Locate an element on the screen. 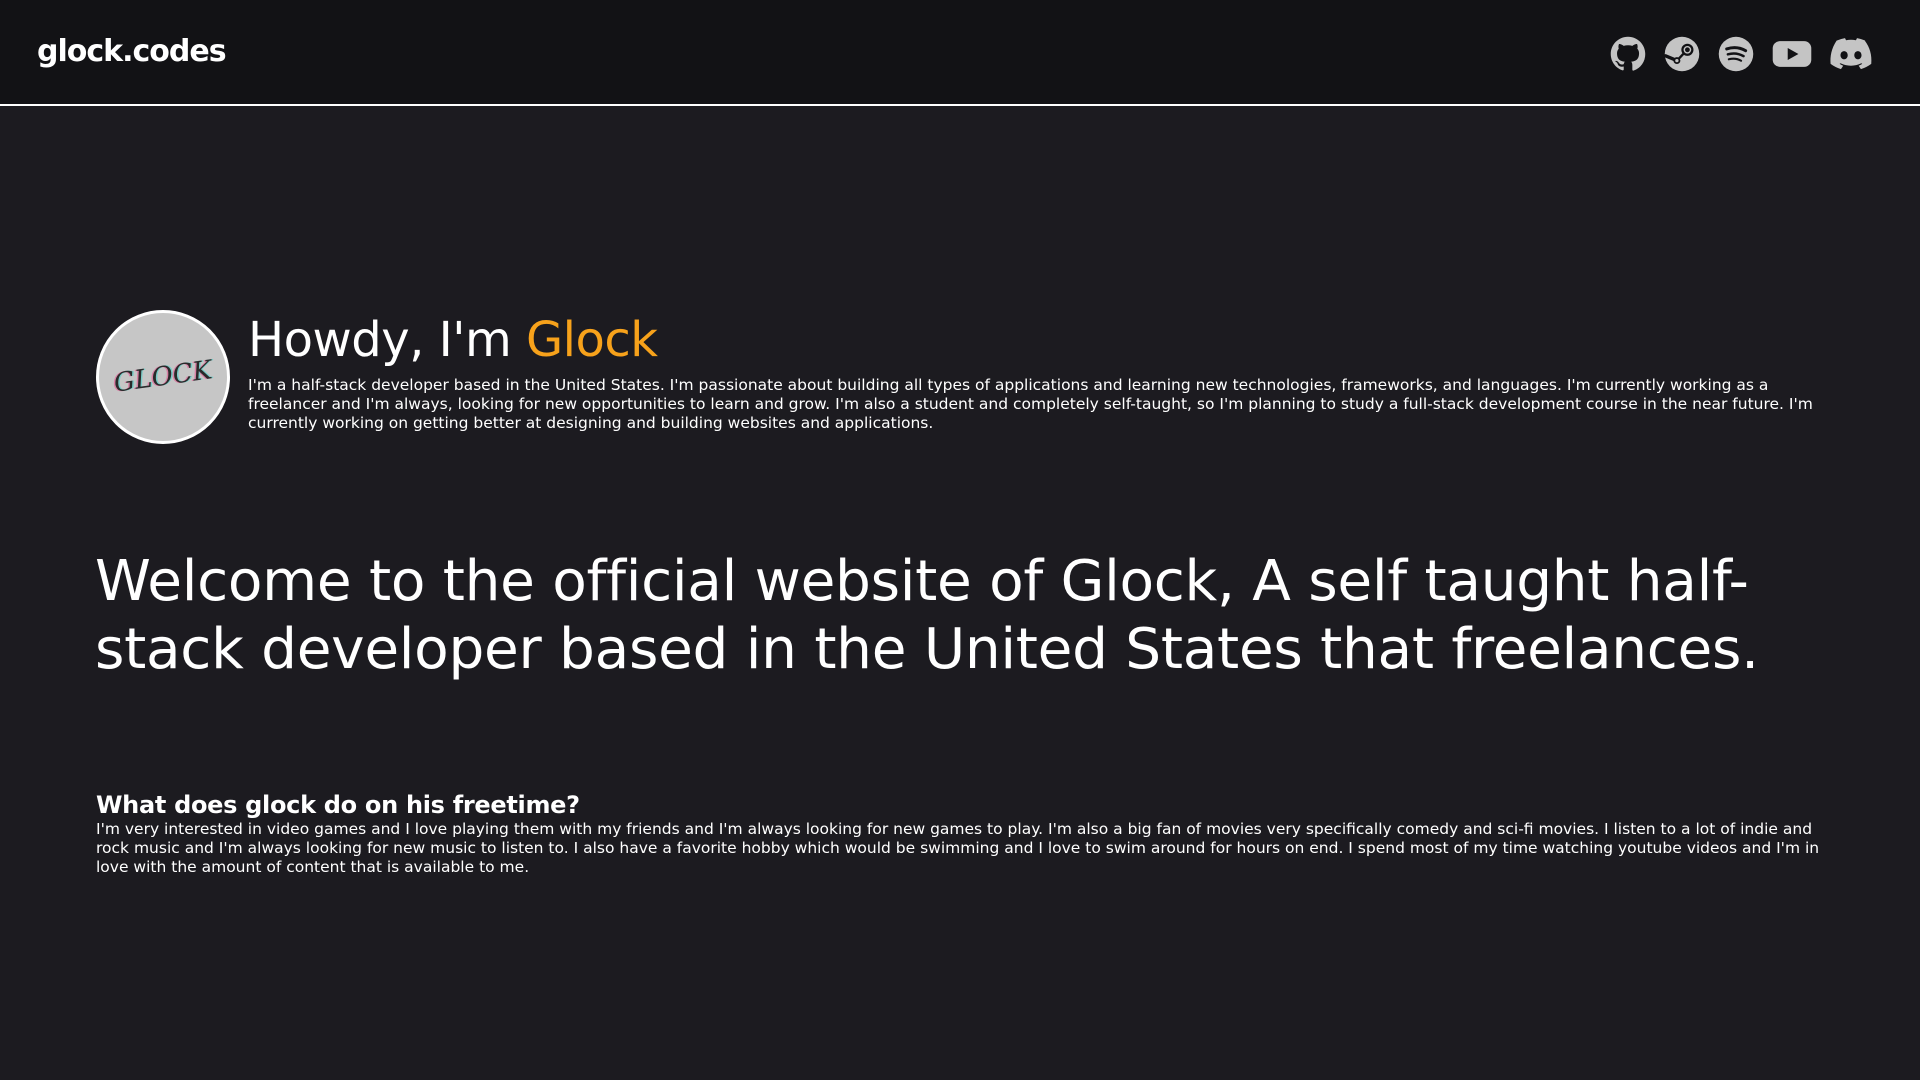  steam-link is located at coordinates (1682, 54).